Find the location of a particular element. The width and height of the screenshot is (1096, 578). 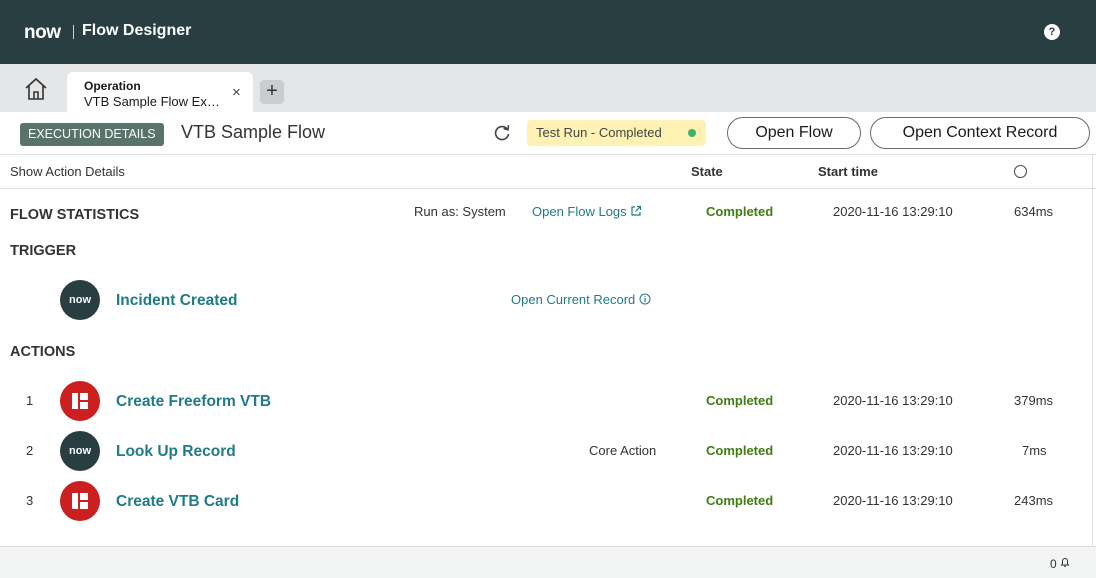

refresh-icon is located at coordinates (502, 133).